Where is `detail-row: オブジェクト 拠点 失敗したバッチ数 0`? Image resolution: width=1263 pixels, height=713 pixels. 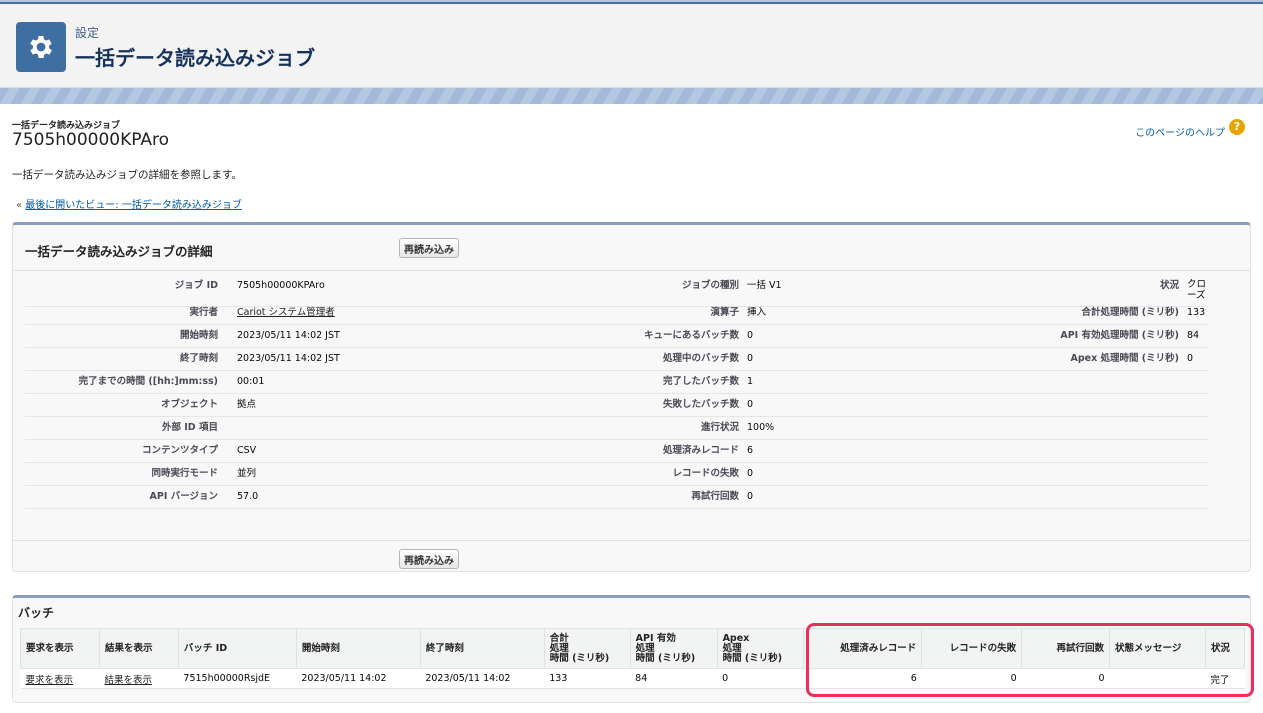
detail-row: オブジェクト 拠点 失敗したバッチ数 0 is located at coordinates (617, 405).